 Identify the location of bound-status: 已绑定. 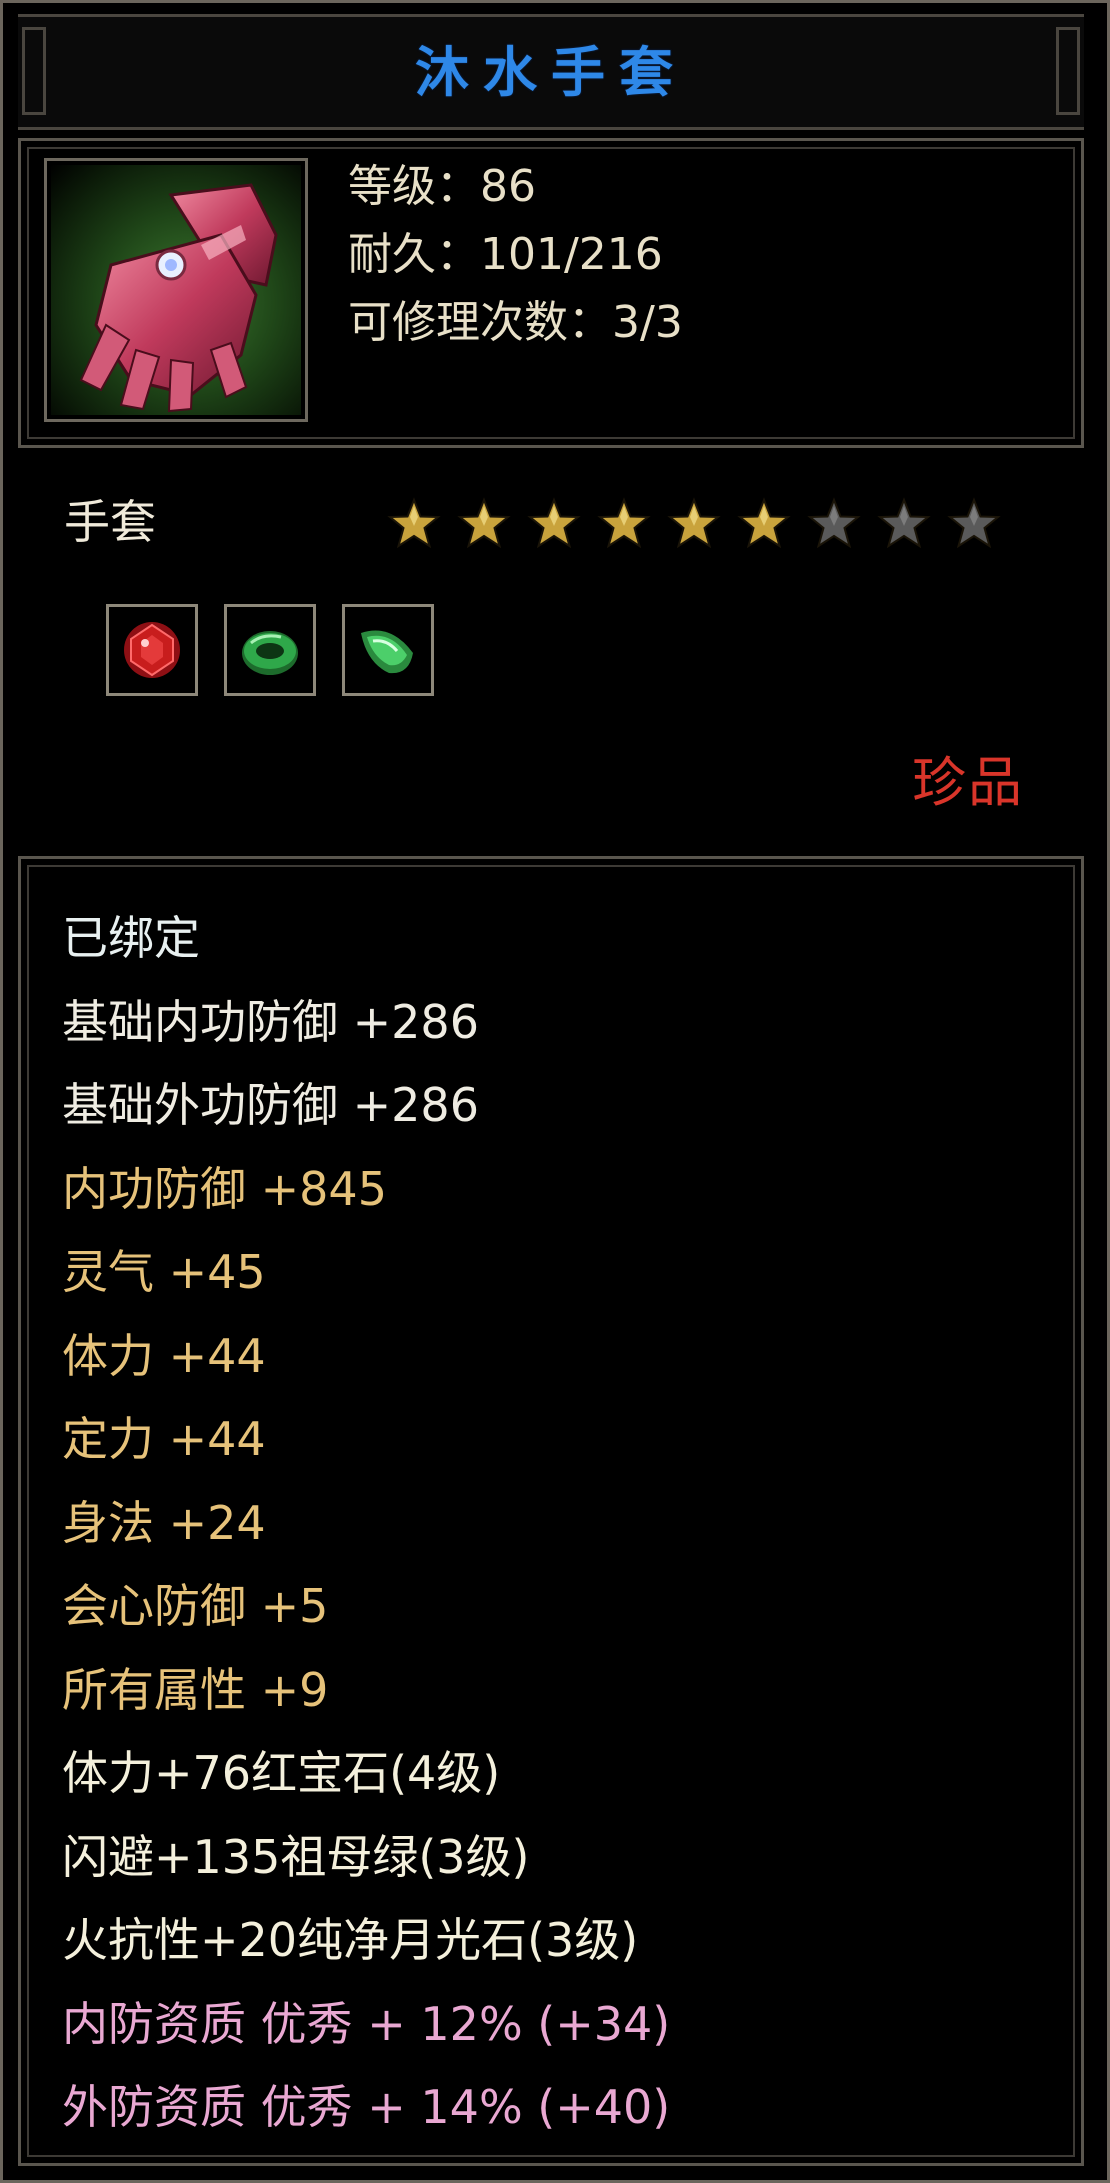
(131, 938).